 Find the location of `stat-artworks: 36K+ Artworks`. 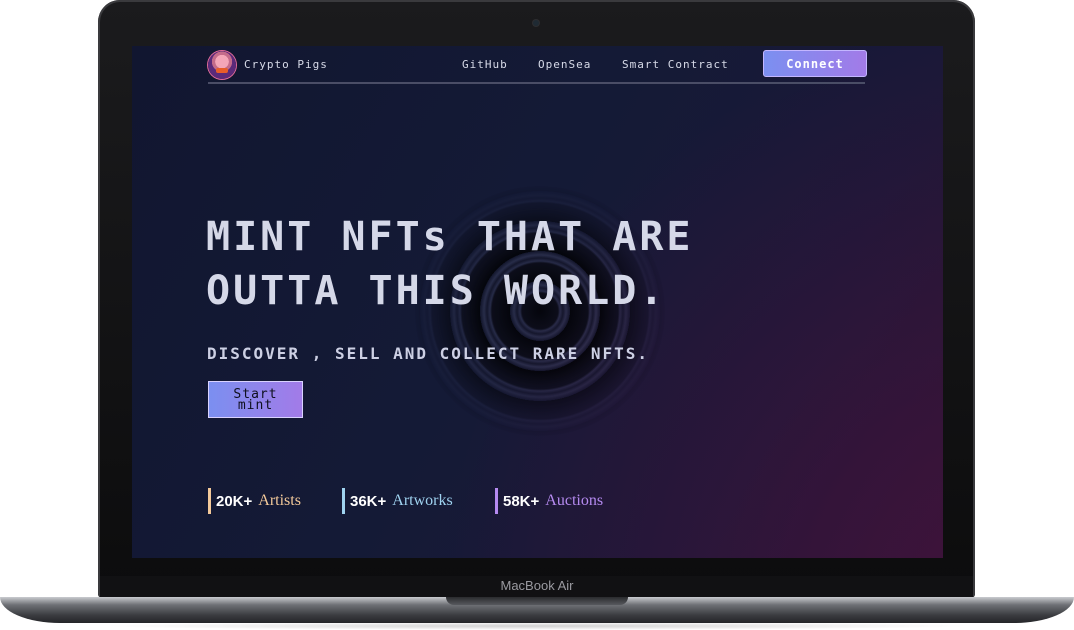

stat-artworks: 36K+ Artworks is located at coordinates (397, 501).